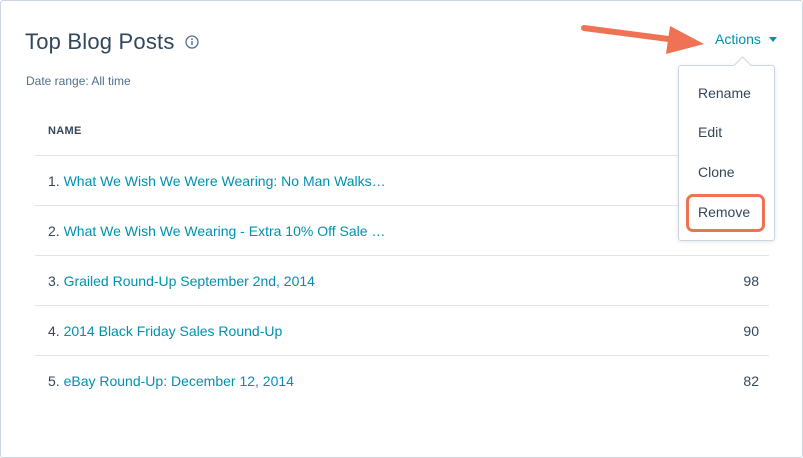  I want to click on row-number: 4., so click(54, 330).